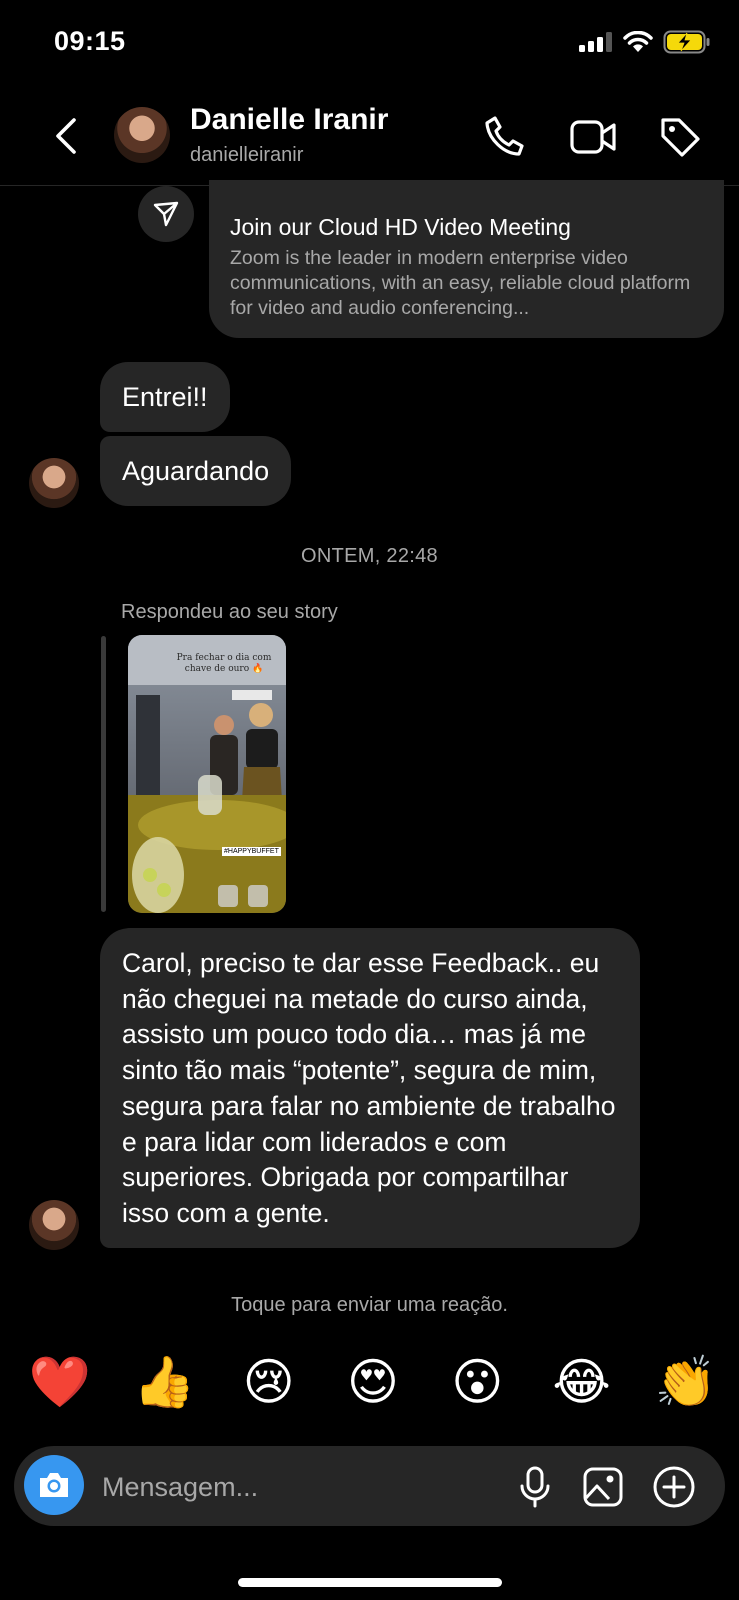 This screenshot has width=739, height=1600. What do you see at coordinates (370, 1582) in the screenshot?
I see `home-indicator` at bounding box center [370, 1582].